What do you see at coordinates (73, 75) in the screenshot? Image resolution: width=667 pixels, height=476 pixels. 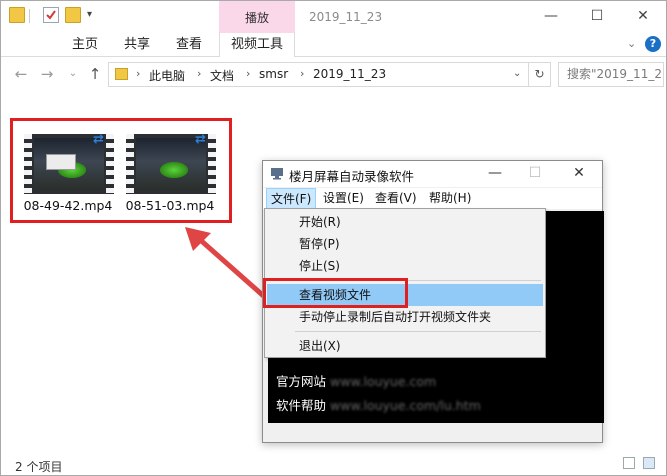 I see `recent-locations-icon: ⌄` at bounding box center [73, 75].